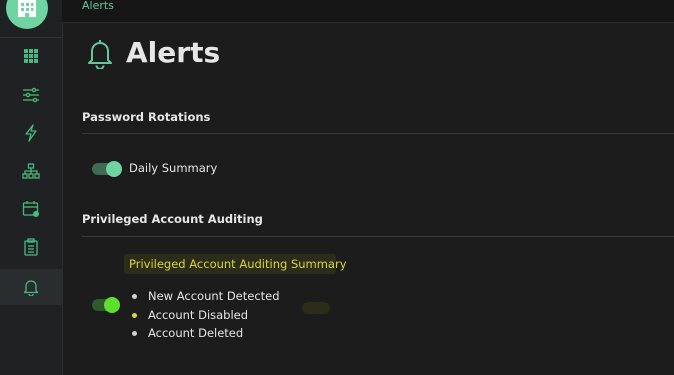 This screenshot has height=375, width=674. Describe the element at coordinates (173, 52) in the screenshot. I see `page-title: Alerts` at that location.